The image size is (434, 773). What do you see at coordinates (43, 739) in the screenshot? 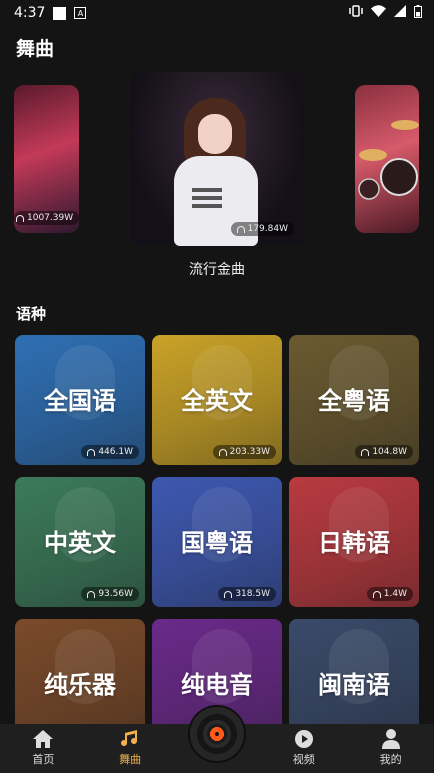
I see `home-icon` at bounding box center [43, 739].